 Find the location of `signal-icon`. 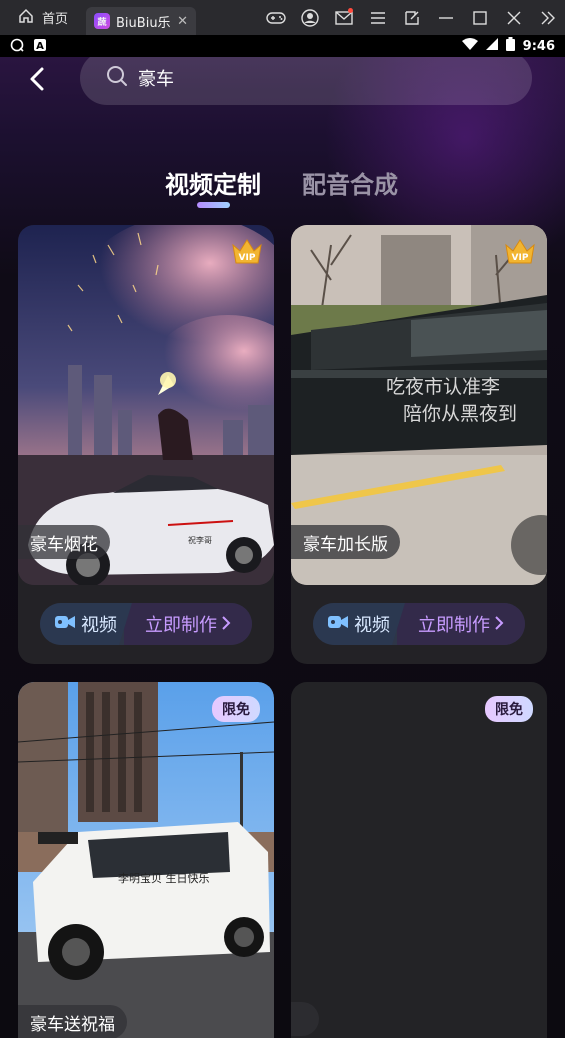

signal-icon is located at coordinates (491, 46).